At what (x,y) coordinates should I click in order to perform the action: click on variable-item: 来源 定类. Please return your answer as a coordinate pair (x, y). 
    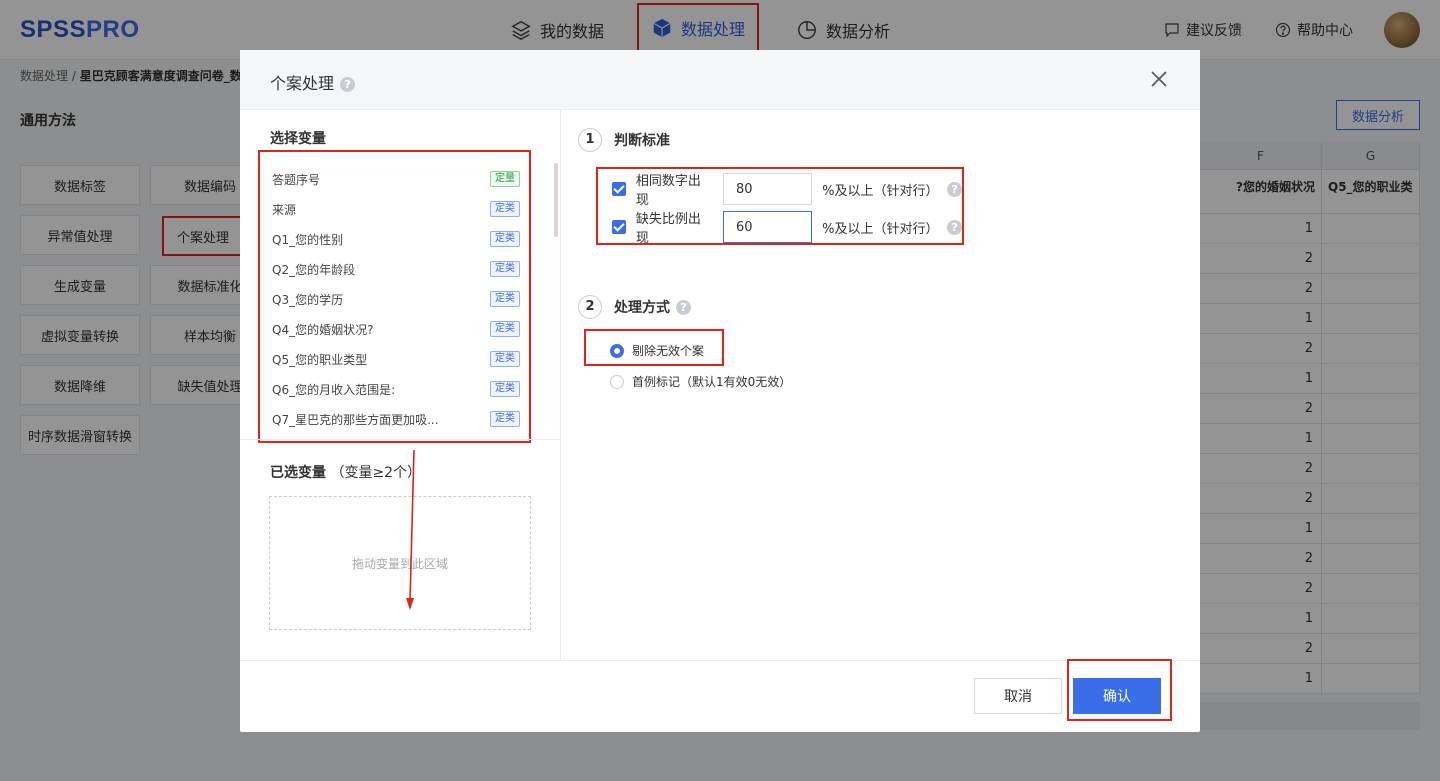
    Looking at the image, I should click on (396, 209).